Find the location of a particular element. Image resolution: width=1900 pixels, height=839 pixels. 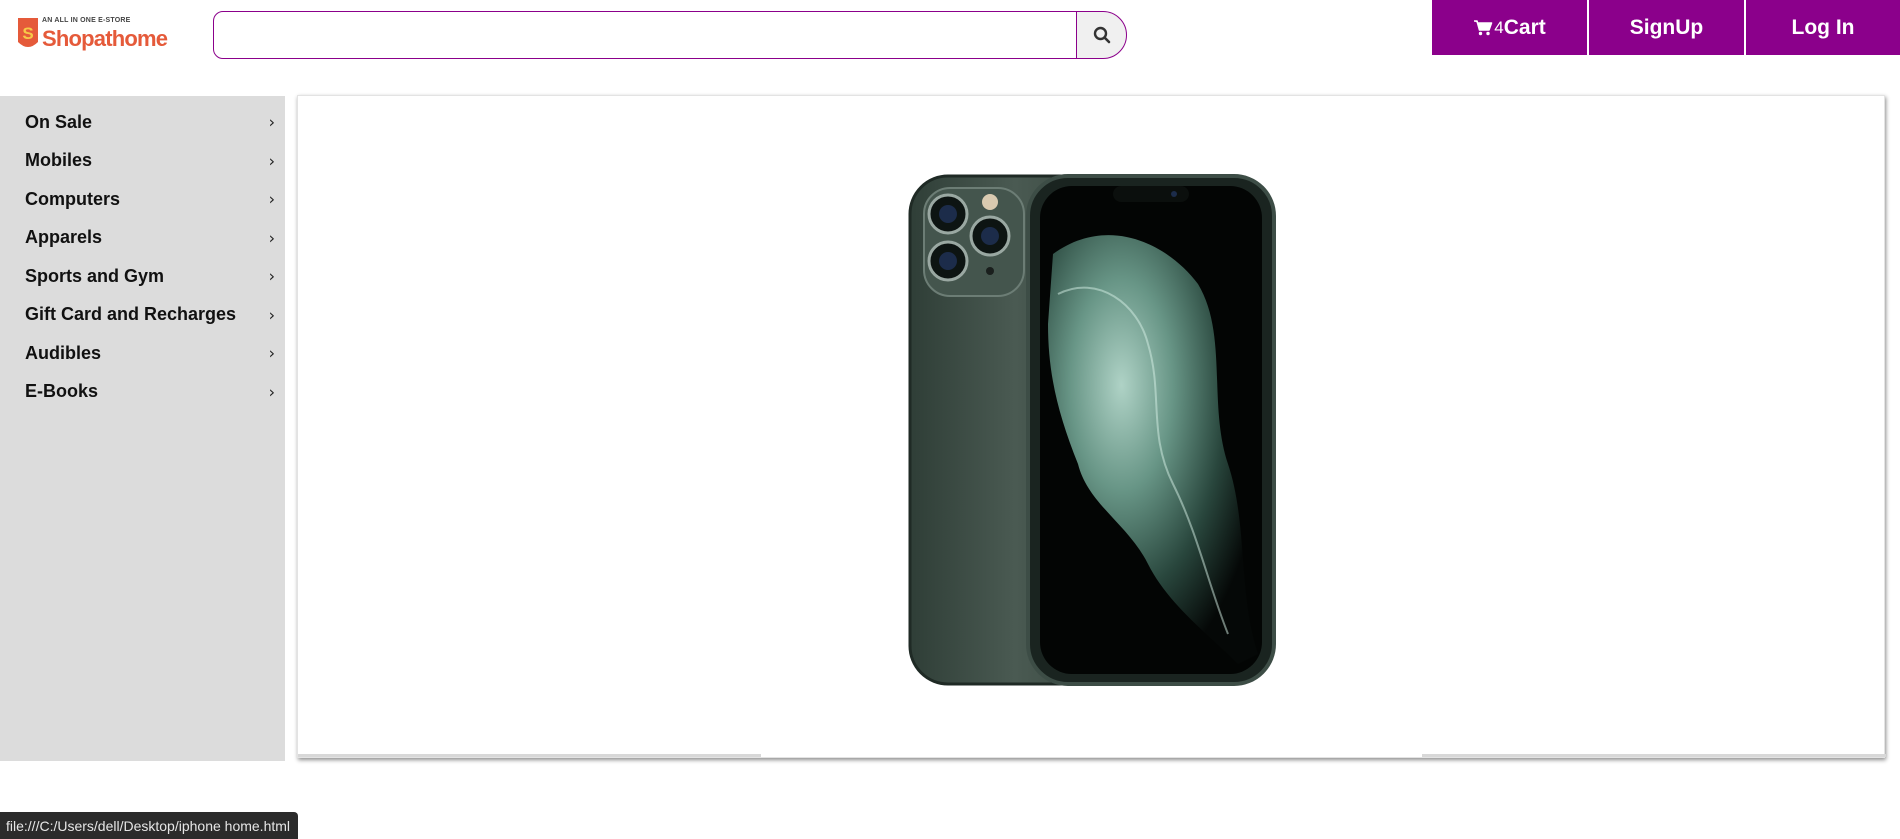

sidebar-item-label: Gift Card and Recharges is located at coordinates (131, 314).